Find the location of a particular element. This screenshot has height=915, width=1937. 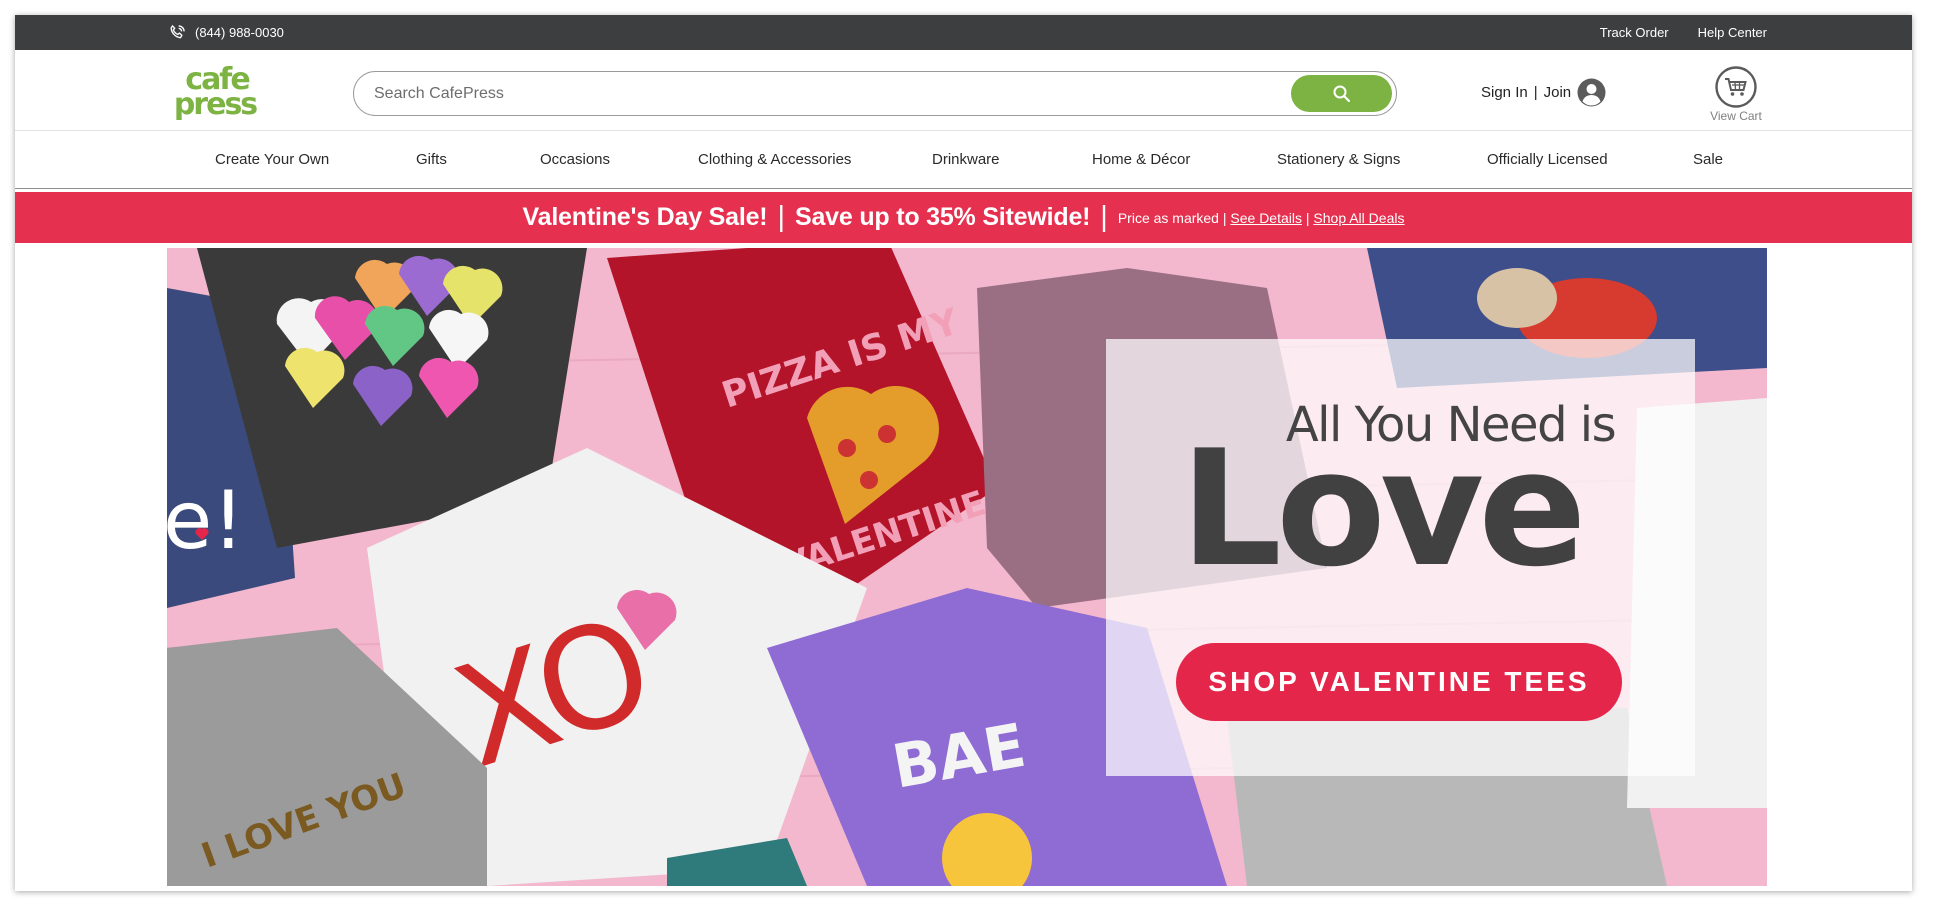

view-cart-label: View Cart is located at coordinates (1736, 116).